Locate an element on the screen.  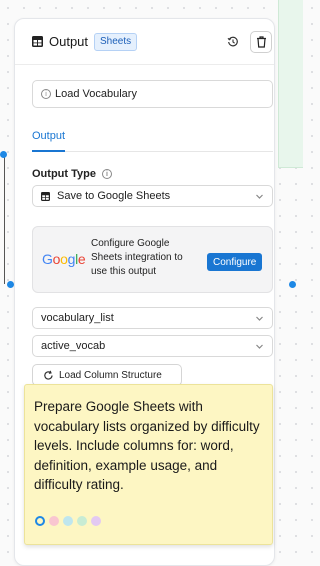
history-icon is located at coordinates (232, 41).